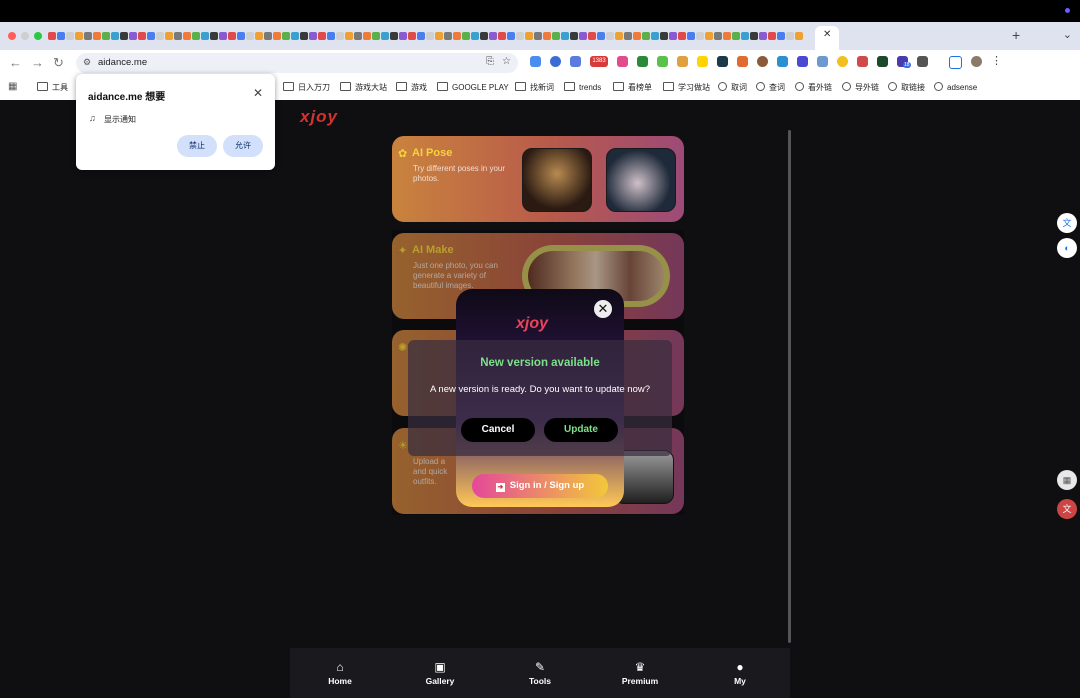  I want to click on bookmark-folder: 学习做站, so click(686, 87).